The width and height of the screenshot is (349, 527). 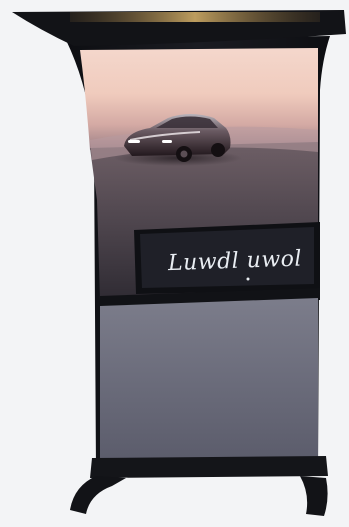 What do you see at coordinates (98, 495) in the screenshot?
I see `kiosk-foot-left` at bounding box center [98, 495].